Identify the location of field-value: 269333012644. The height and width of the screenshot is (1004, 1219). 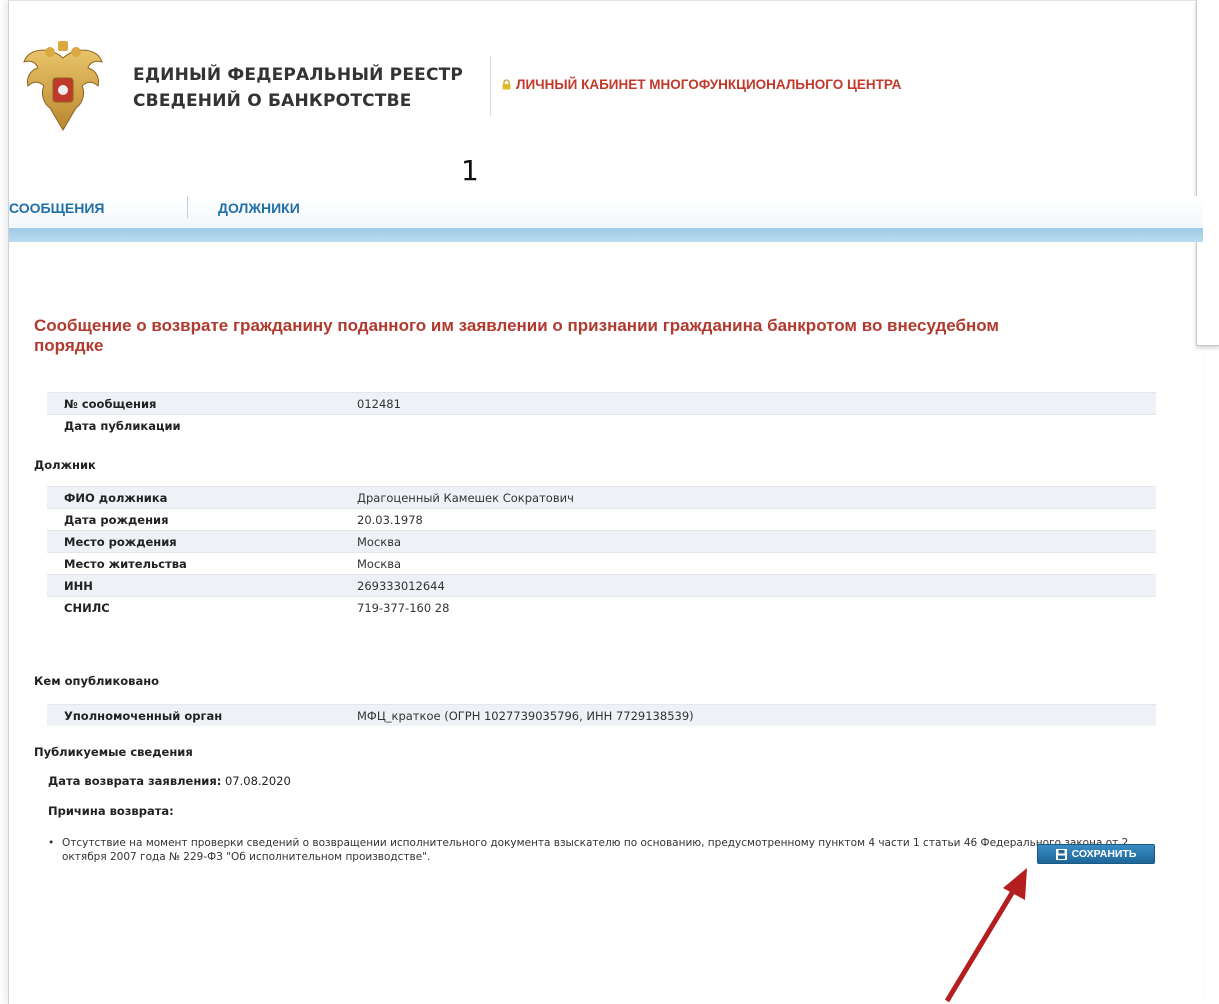
(746, 585).